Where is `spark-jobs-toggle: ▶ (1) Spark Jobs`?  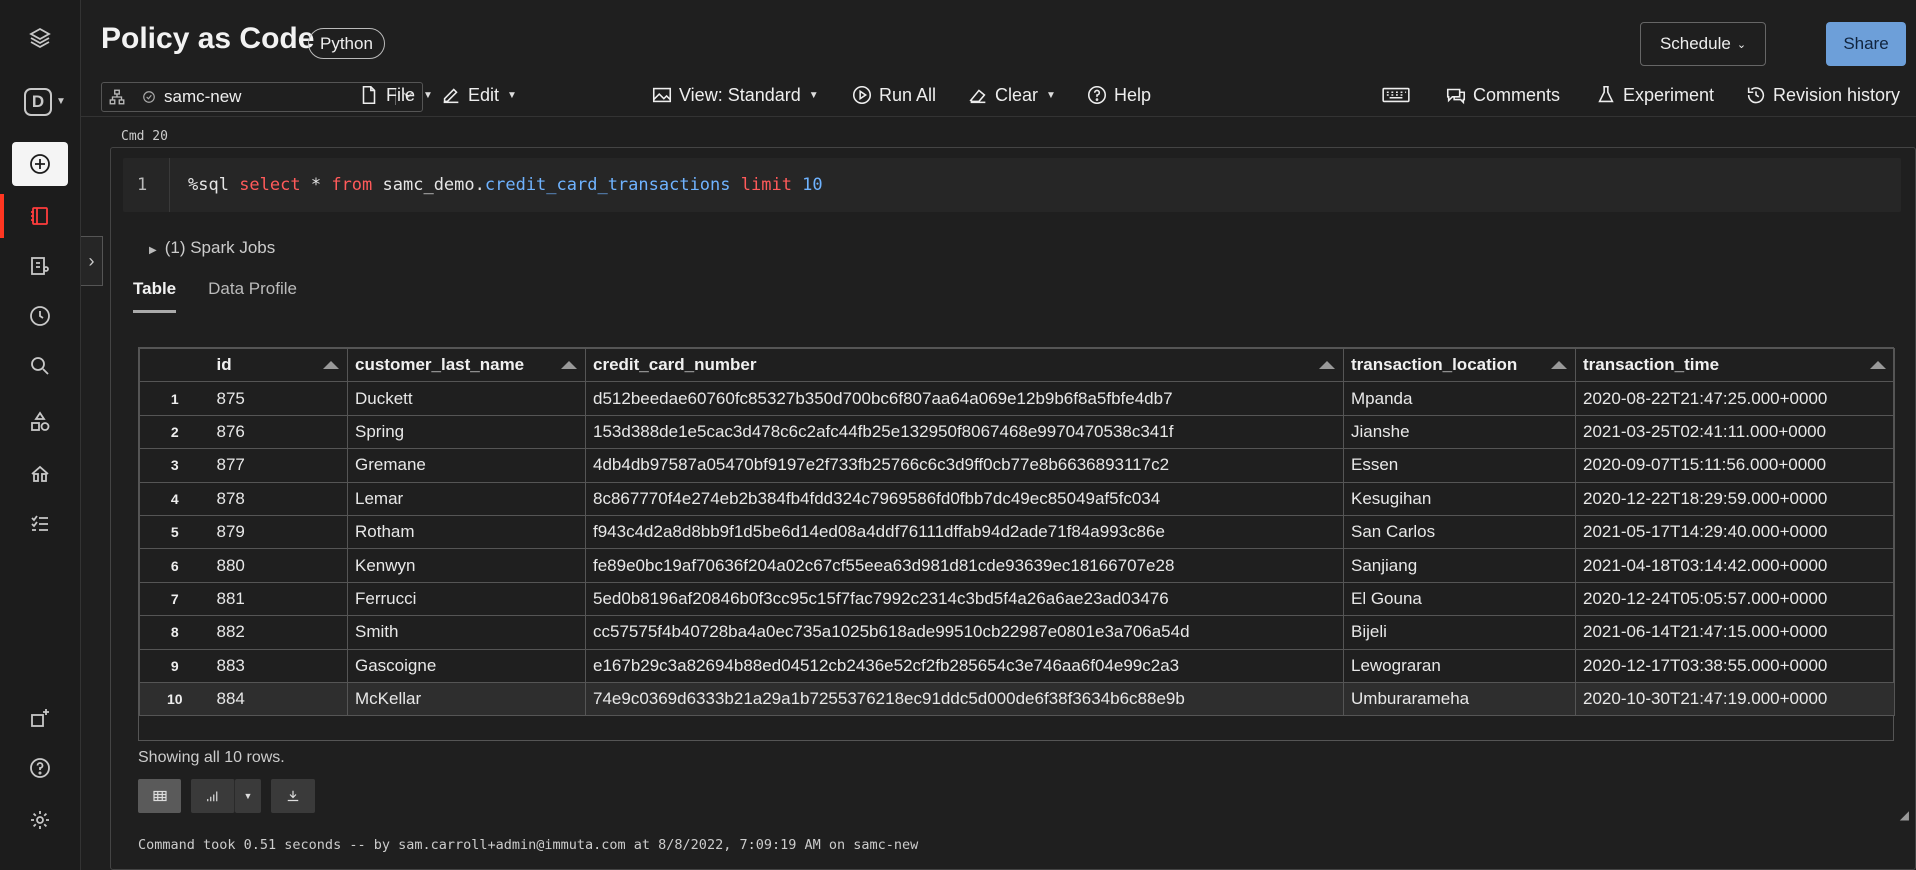 spark-jobs-toggle: ▶ (1) Spark Jobs is located at coordinates (212, 248).